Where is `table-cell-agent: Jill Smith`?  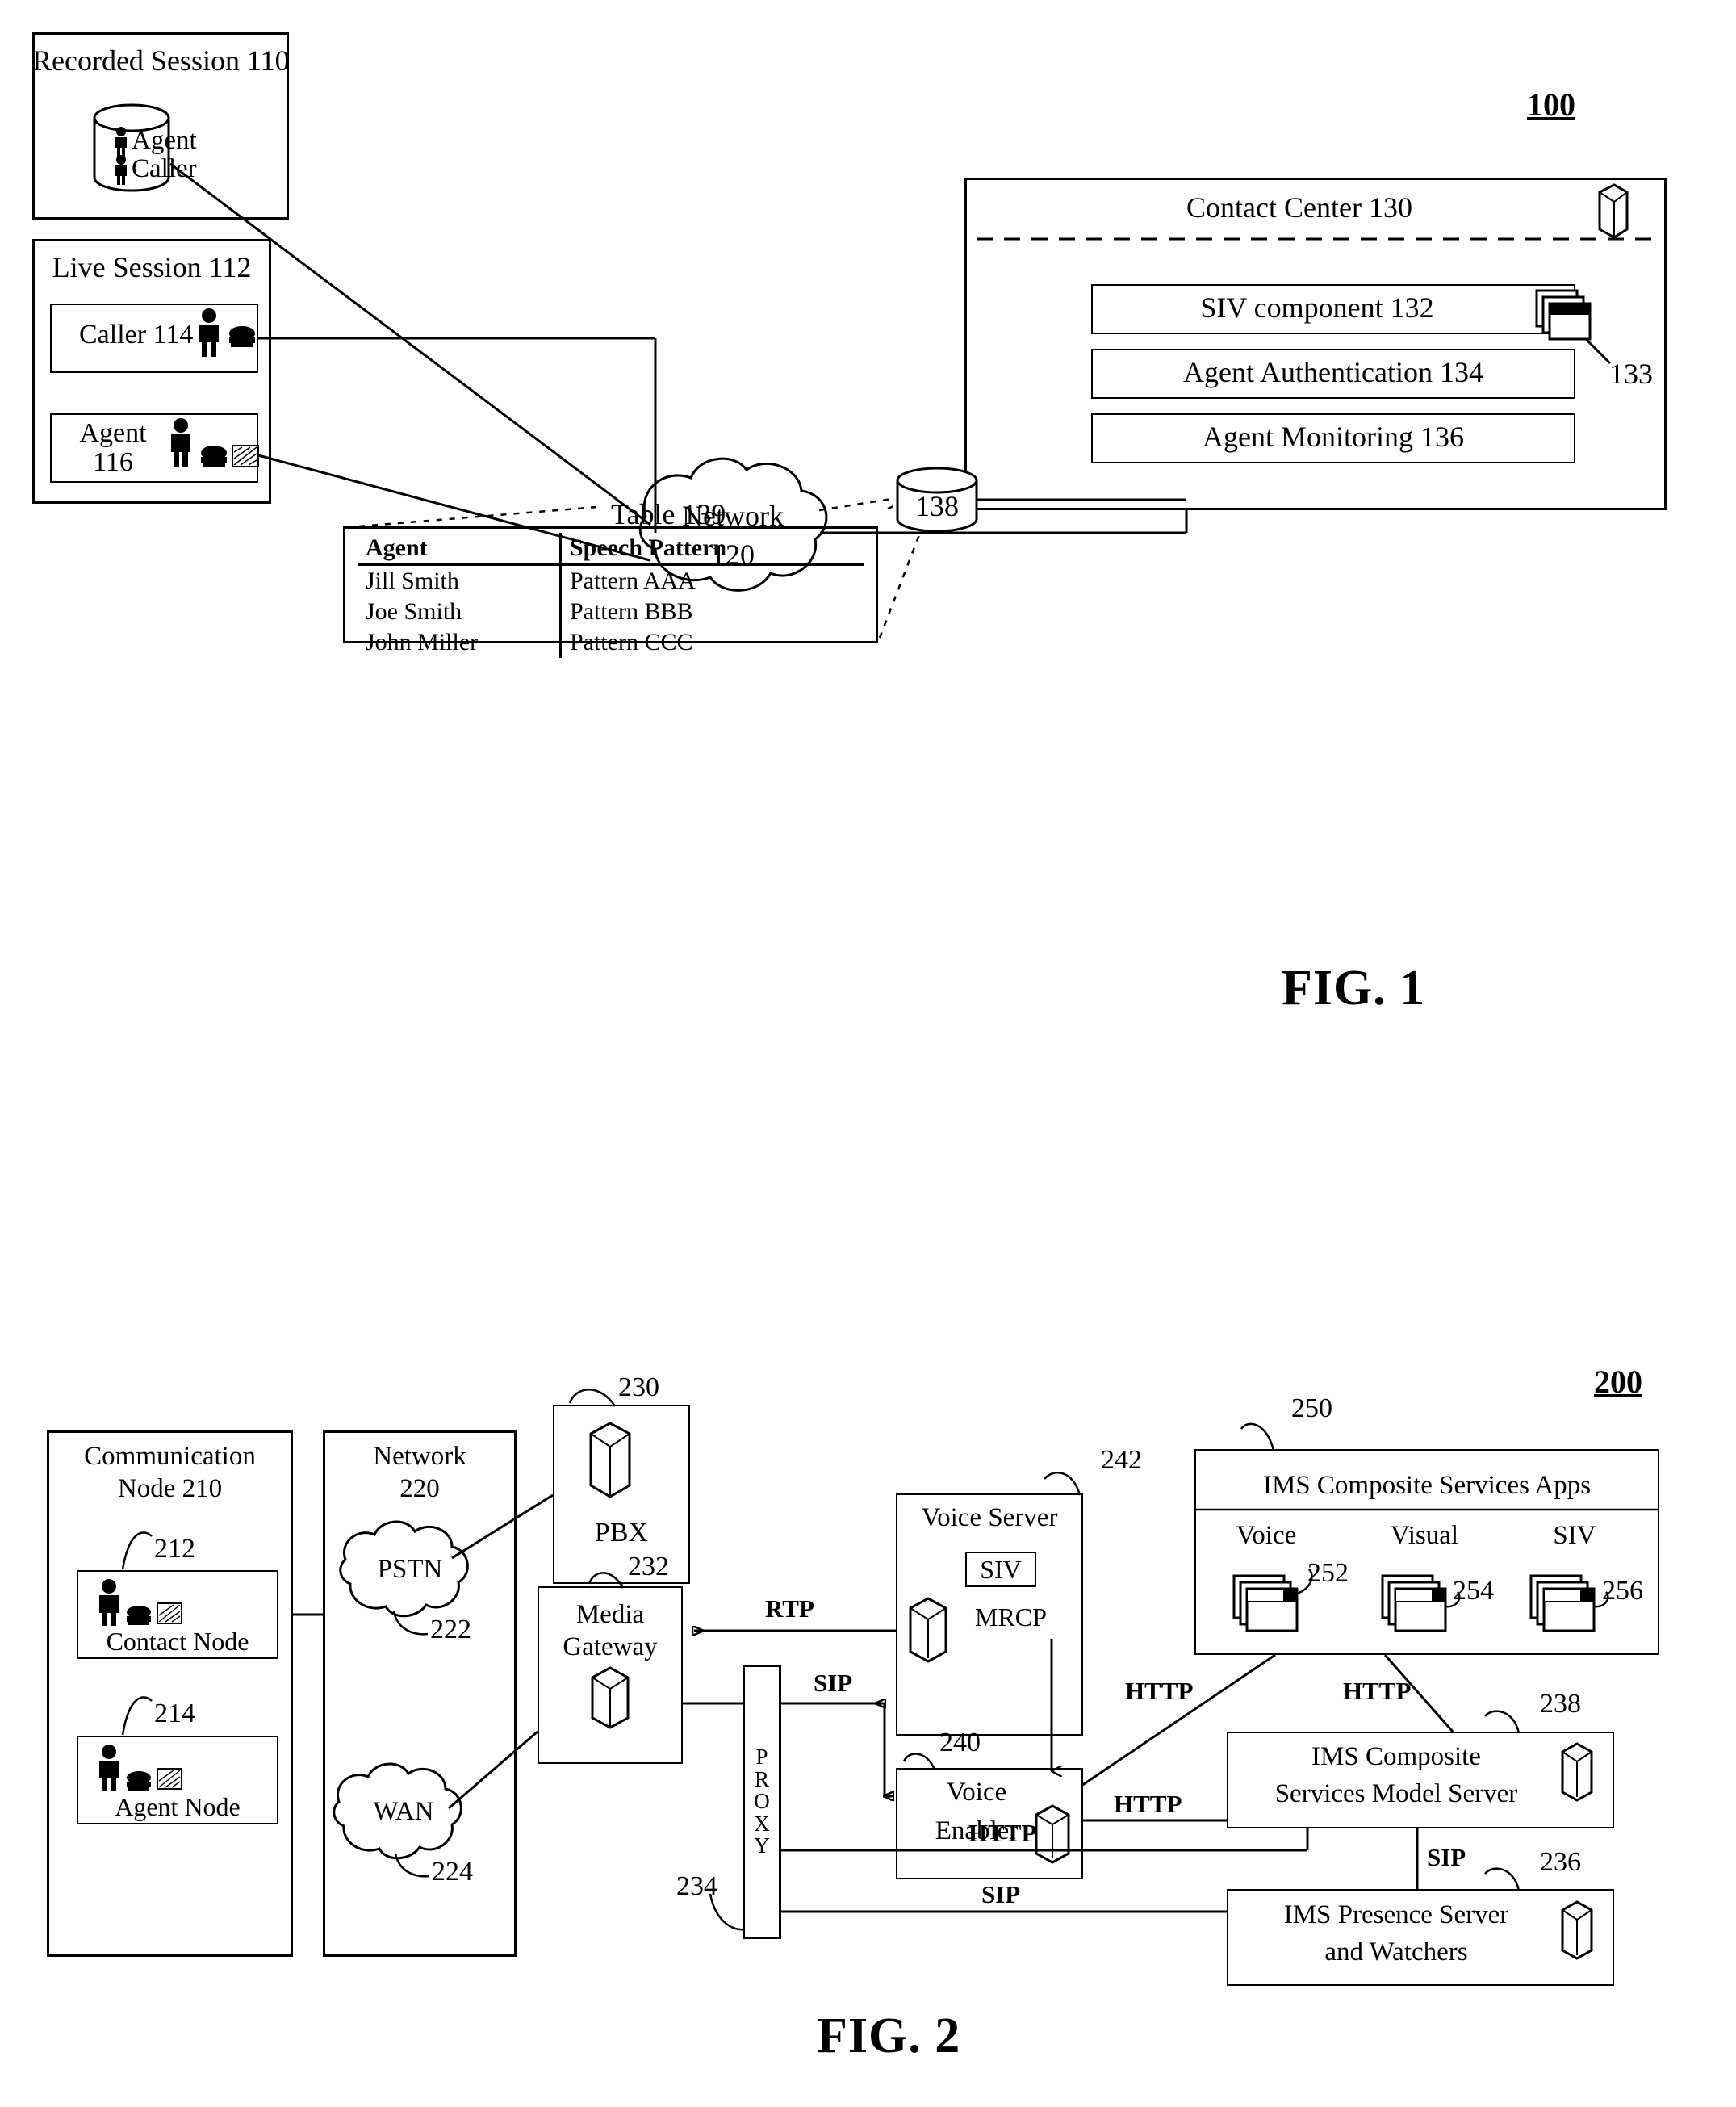
table-cell-agent: Jill Smith is located at coordinates (460, 580).